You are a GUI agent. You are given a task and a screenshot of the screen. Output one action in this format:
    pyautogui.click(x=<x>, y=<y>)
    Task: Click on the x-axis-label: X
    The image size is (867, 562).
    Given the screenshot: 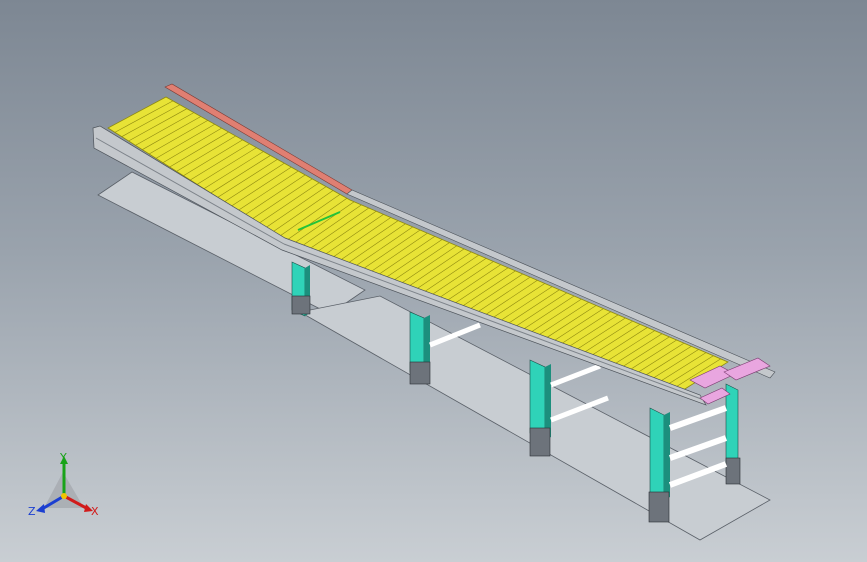 What is the action you would take?
    pyautogui.click(x=95, y=511)
    